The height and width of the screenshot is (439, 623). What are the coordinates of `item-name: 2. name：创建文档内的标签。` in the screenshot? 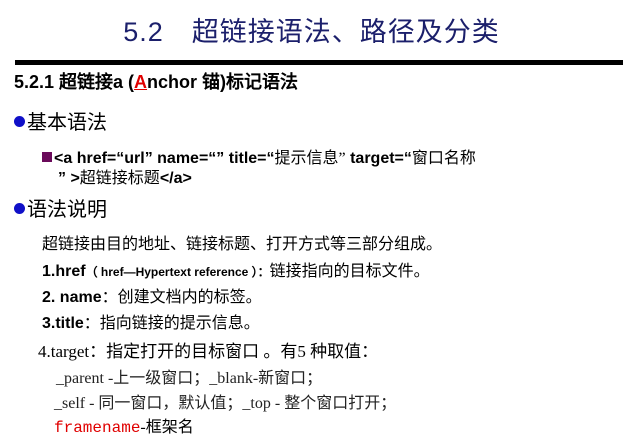 It's located at (152, 295).